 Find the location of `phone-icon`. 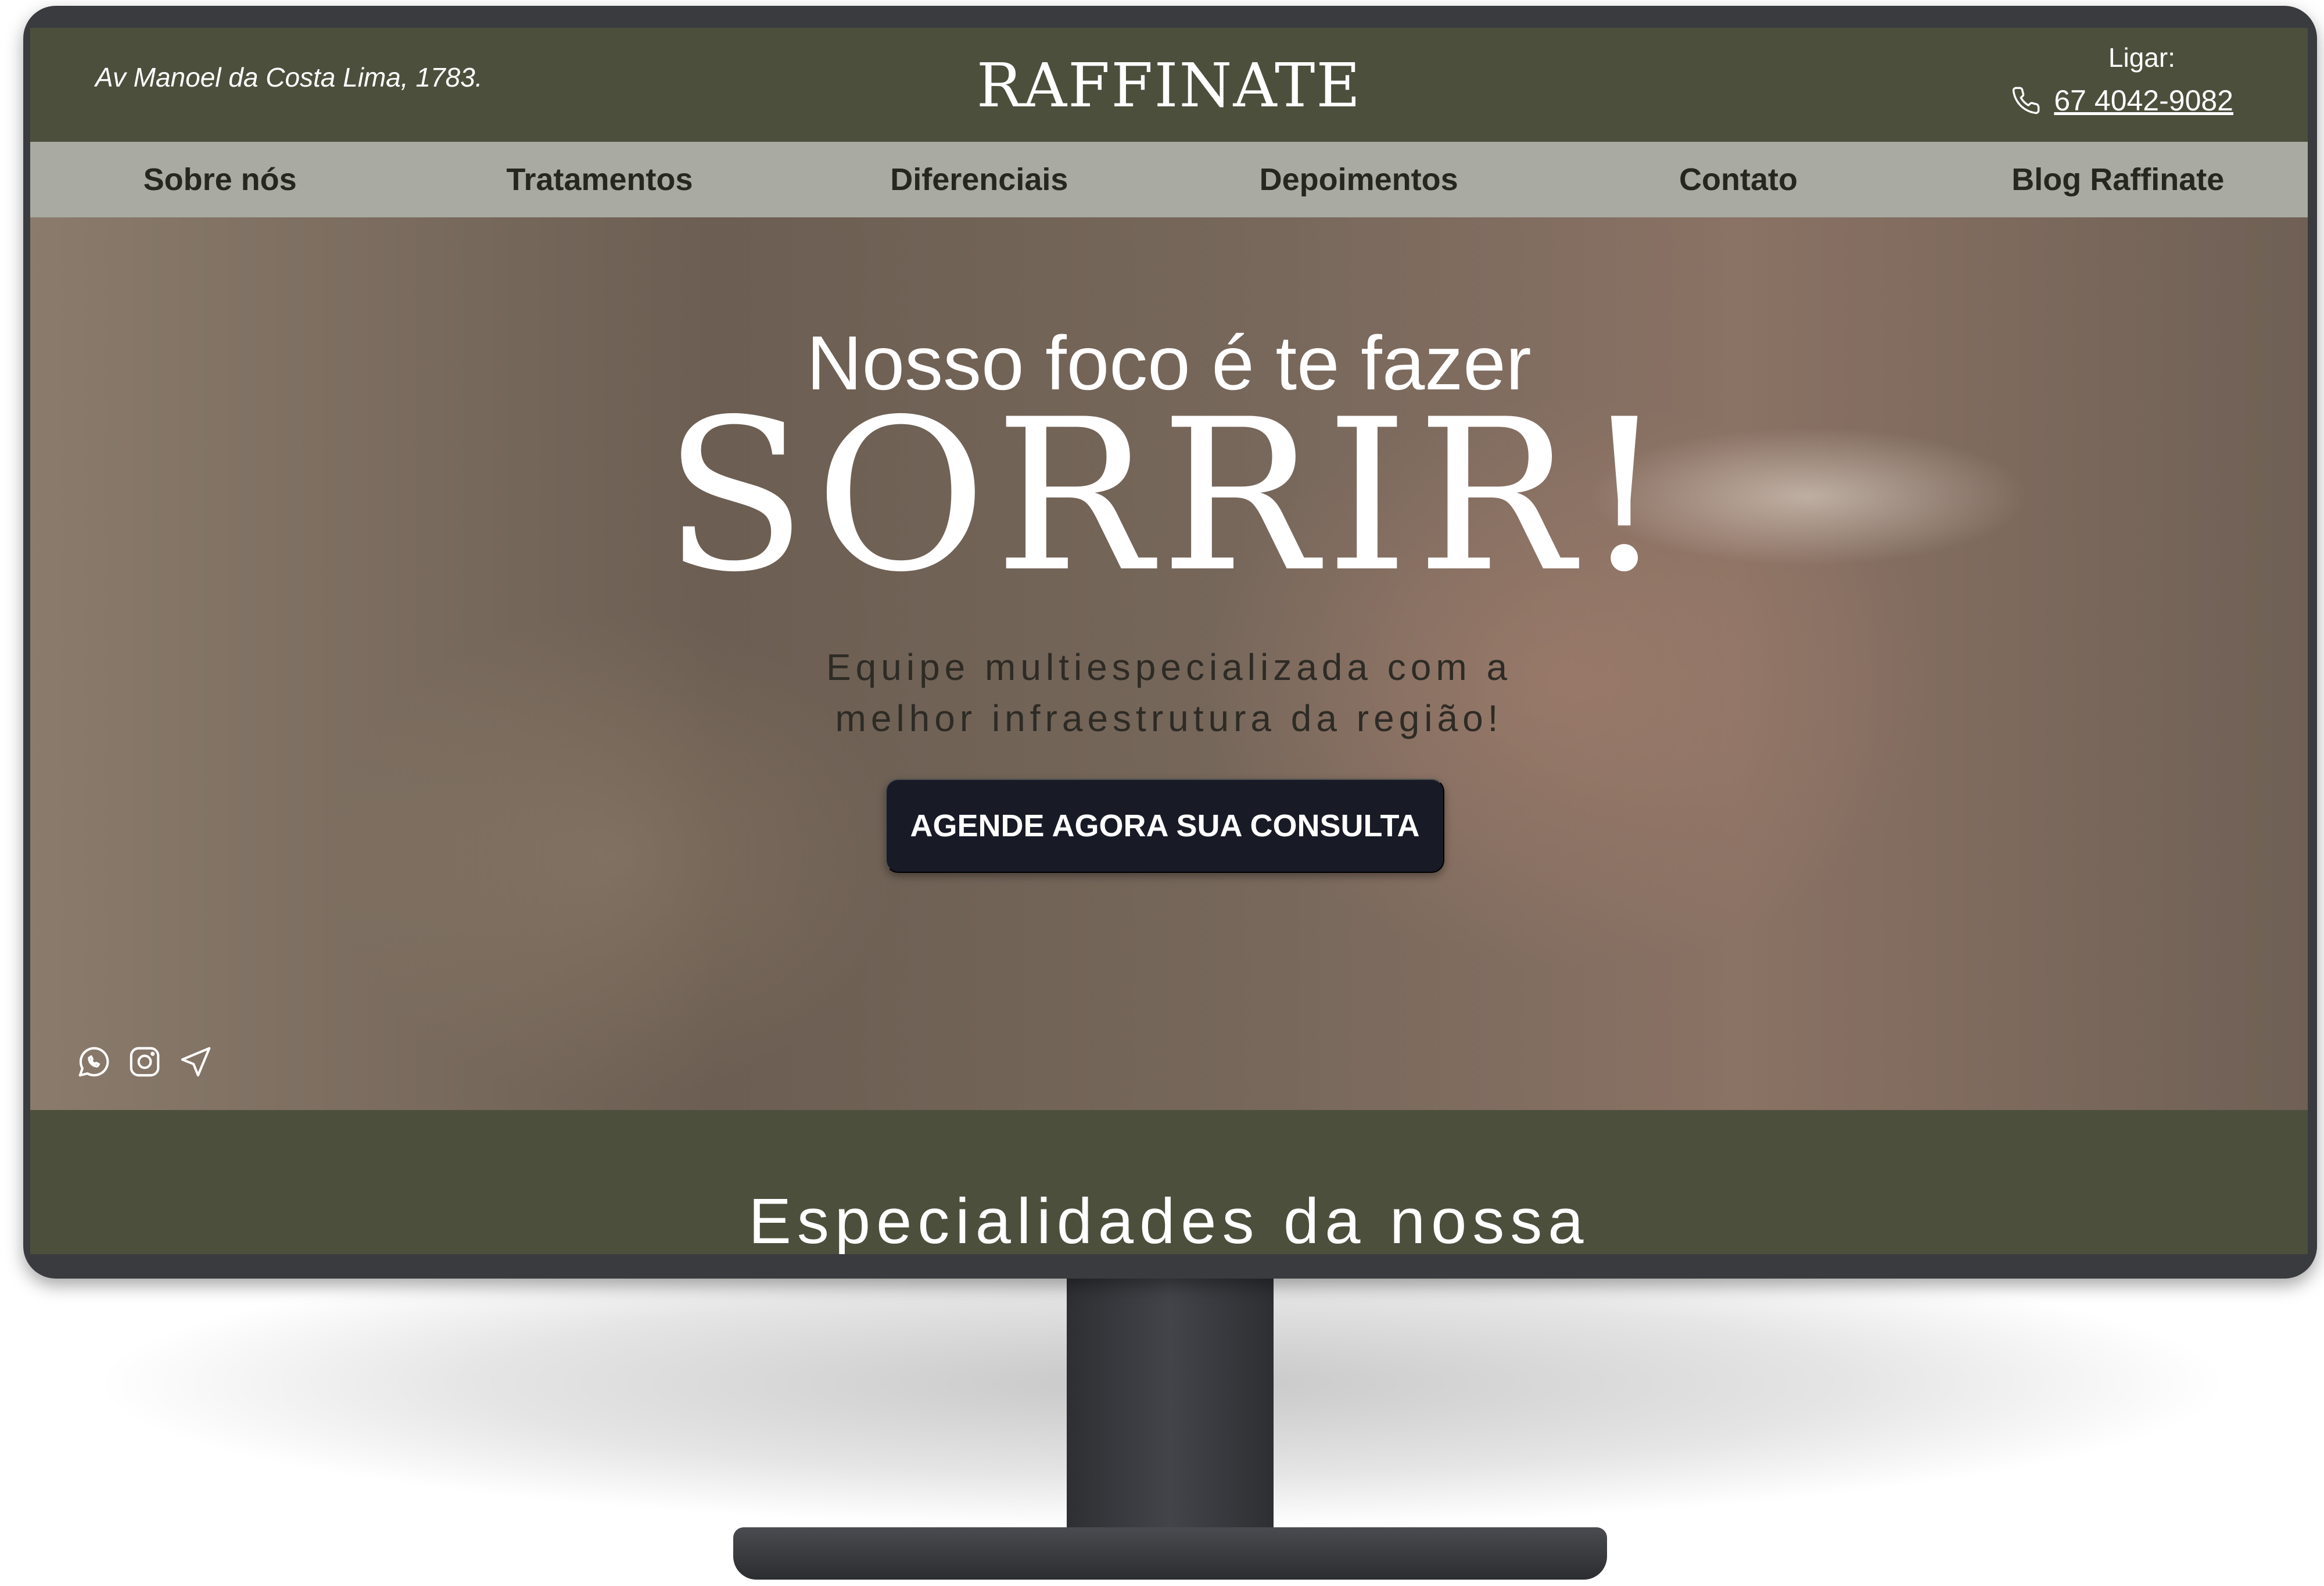

phone-icon is located at coordinates (2026, 100).